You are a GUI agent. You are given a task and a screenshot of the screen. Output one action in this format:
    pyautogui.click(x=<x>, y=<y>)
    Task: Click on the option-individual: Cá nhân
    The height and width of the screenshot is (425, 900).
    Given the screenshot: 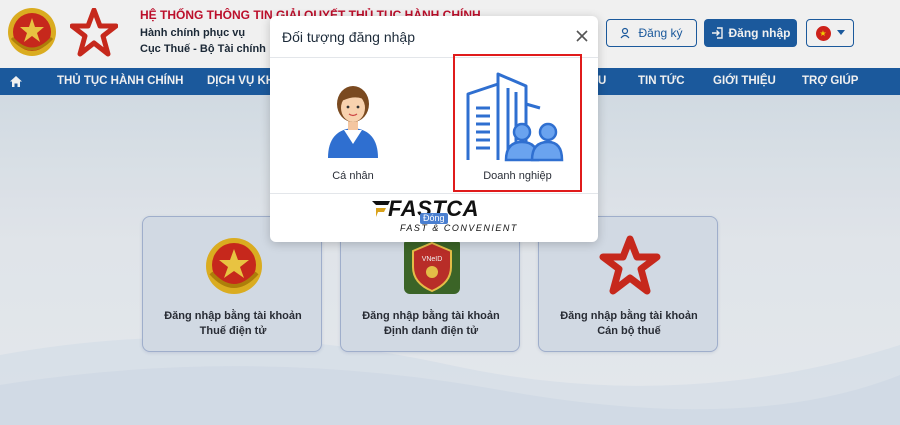 What is the action you would take?
    pyautogui.click(x=353, y=125)
    